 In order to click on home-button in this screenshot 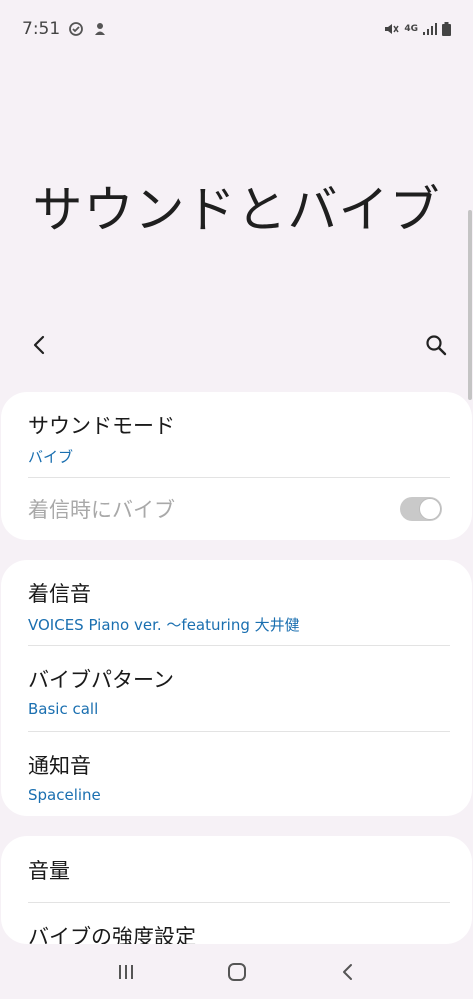, I will do `click(237, 972)`.